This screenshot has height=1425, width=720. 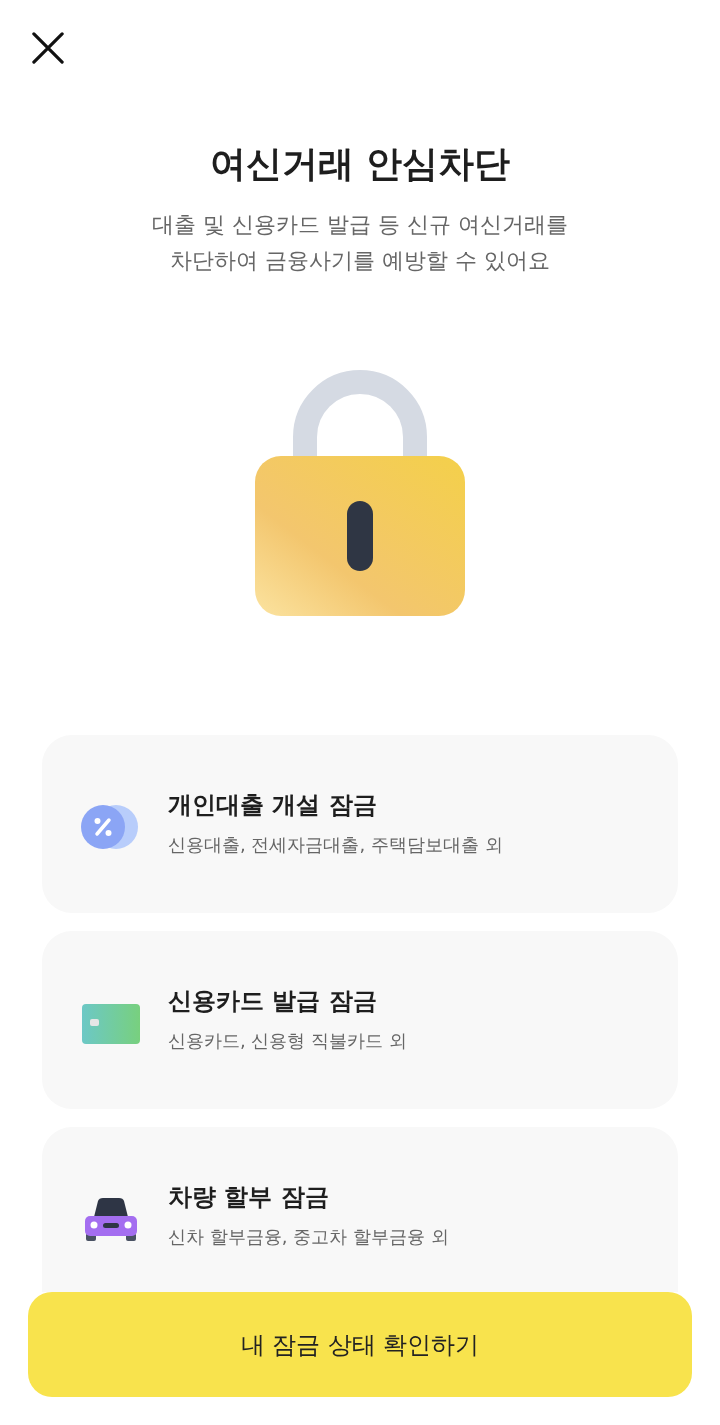 What do you see at coordinates (249, 1198) in the screenshot?
I see `option-title: 차량 할부 잠금` at bounding box center [249, 1198].